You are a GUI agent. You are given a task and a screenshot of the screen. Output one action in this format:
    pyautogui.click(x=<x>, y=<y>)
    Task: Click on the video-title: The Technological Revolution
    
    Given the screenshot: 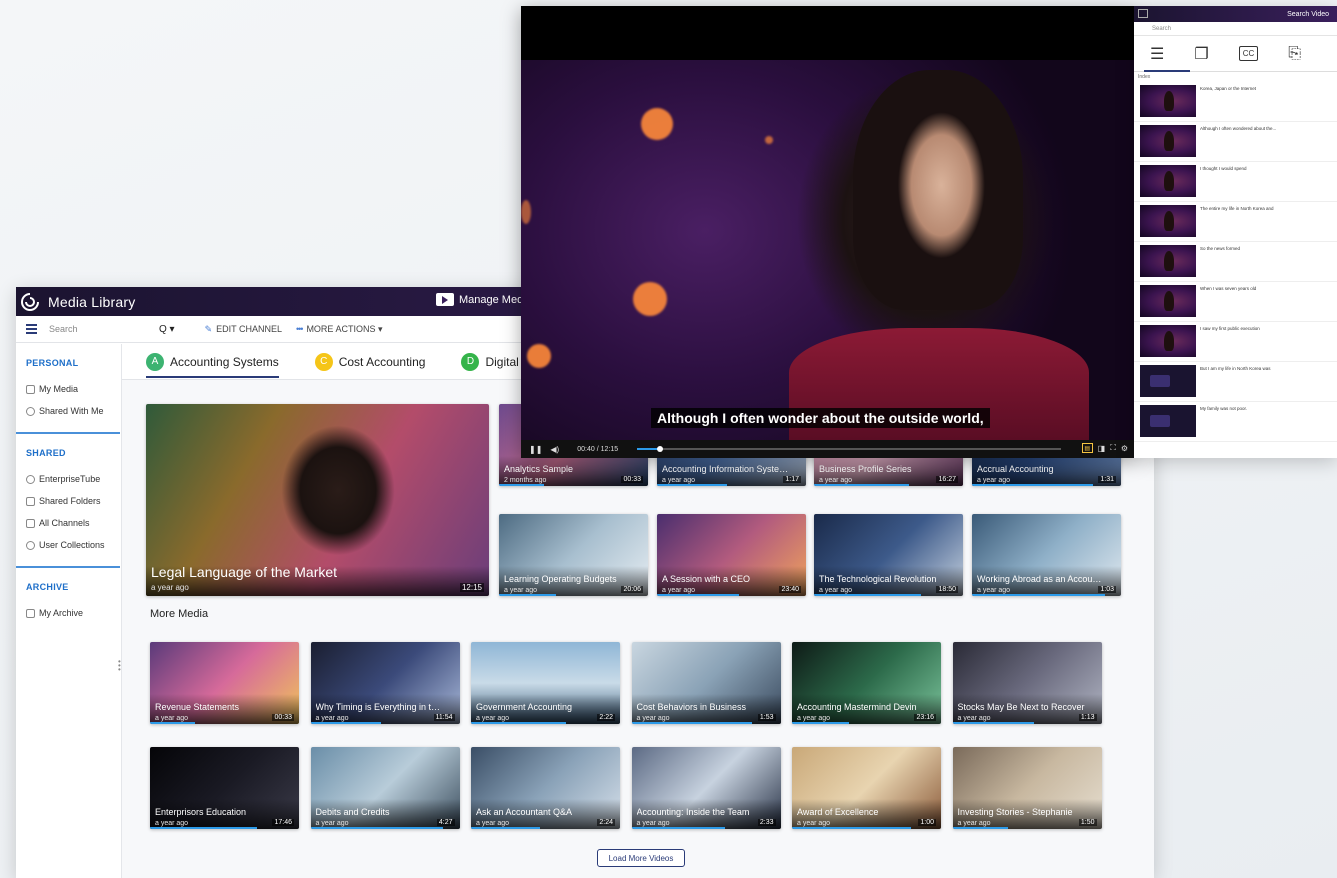 What is the action you would take?
    pyautogui.click(x=878, y=579)
    